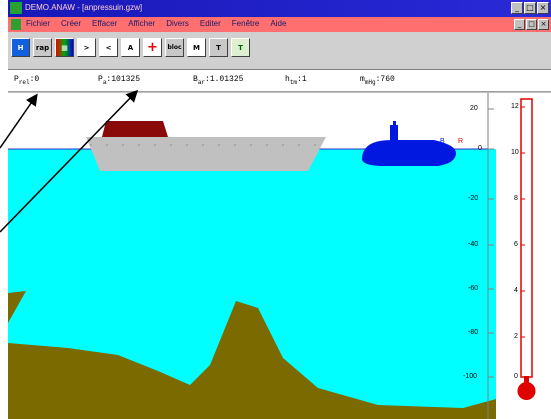 The image size is (551, 419). Describe the element at coordinates (515, 152) in the screenshot. I see `thermometer-label: 10` at that location.